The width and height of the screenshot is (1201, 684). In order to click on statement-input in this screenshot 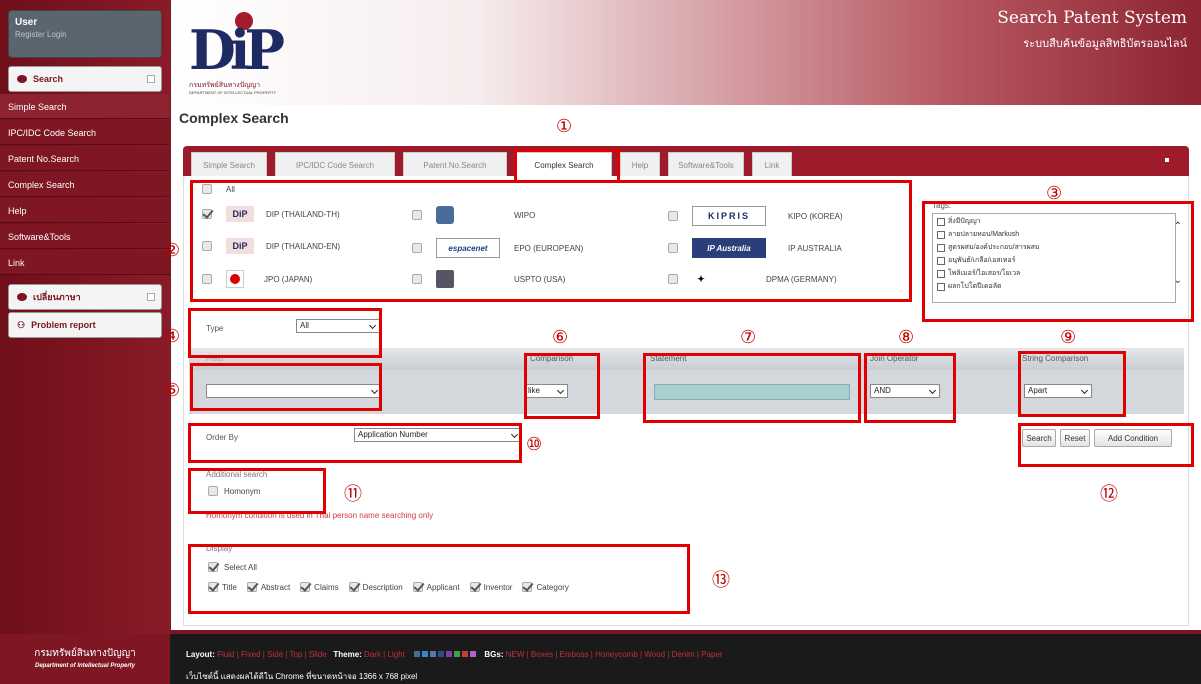, I will do `click(752, 392)`.